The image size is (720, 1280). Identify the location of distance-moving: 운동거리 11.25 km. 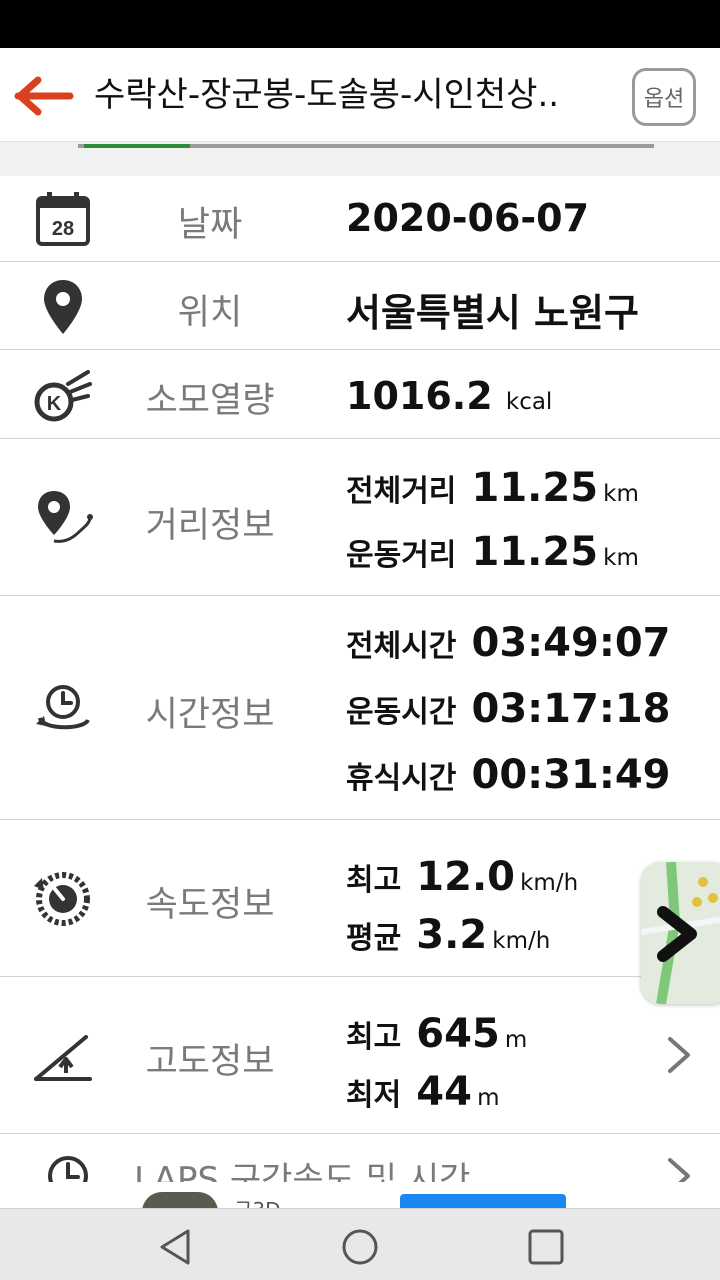
(492, 552).